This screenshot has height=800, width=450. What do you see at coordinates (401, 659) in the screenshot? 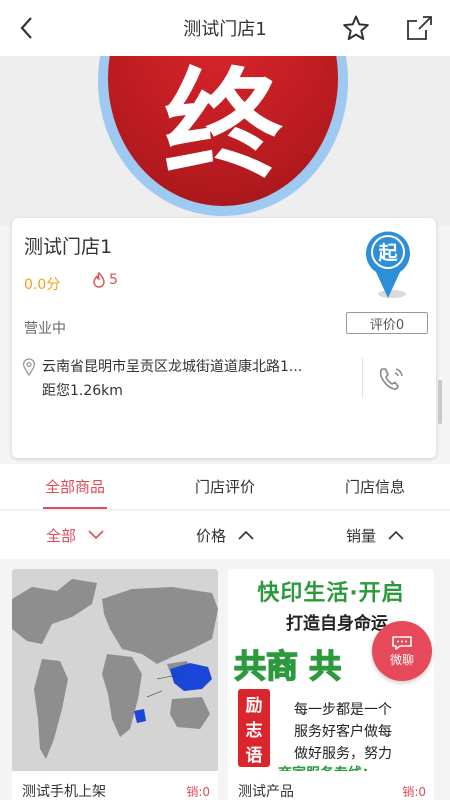
I see `chat-label: 微聊` at bounding box center [401, 659].